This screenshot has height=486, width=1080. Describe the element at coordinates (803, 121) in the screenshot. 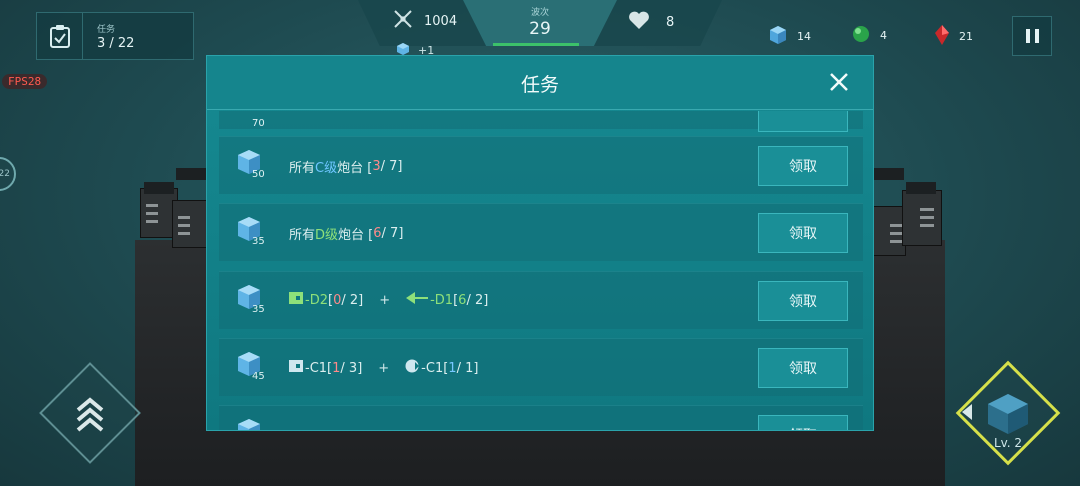

I see `claim-button-partial` at that location.